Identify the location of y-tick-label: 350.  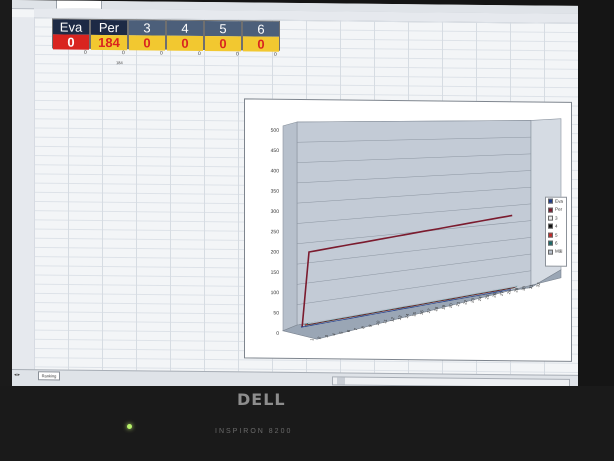
(275, 192).